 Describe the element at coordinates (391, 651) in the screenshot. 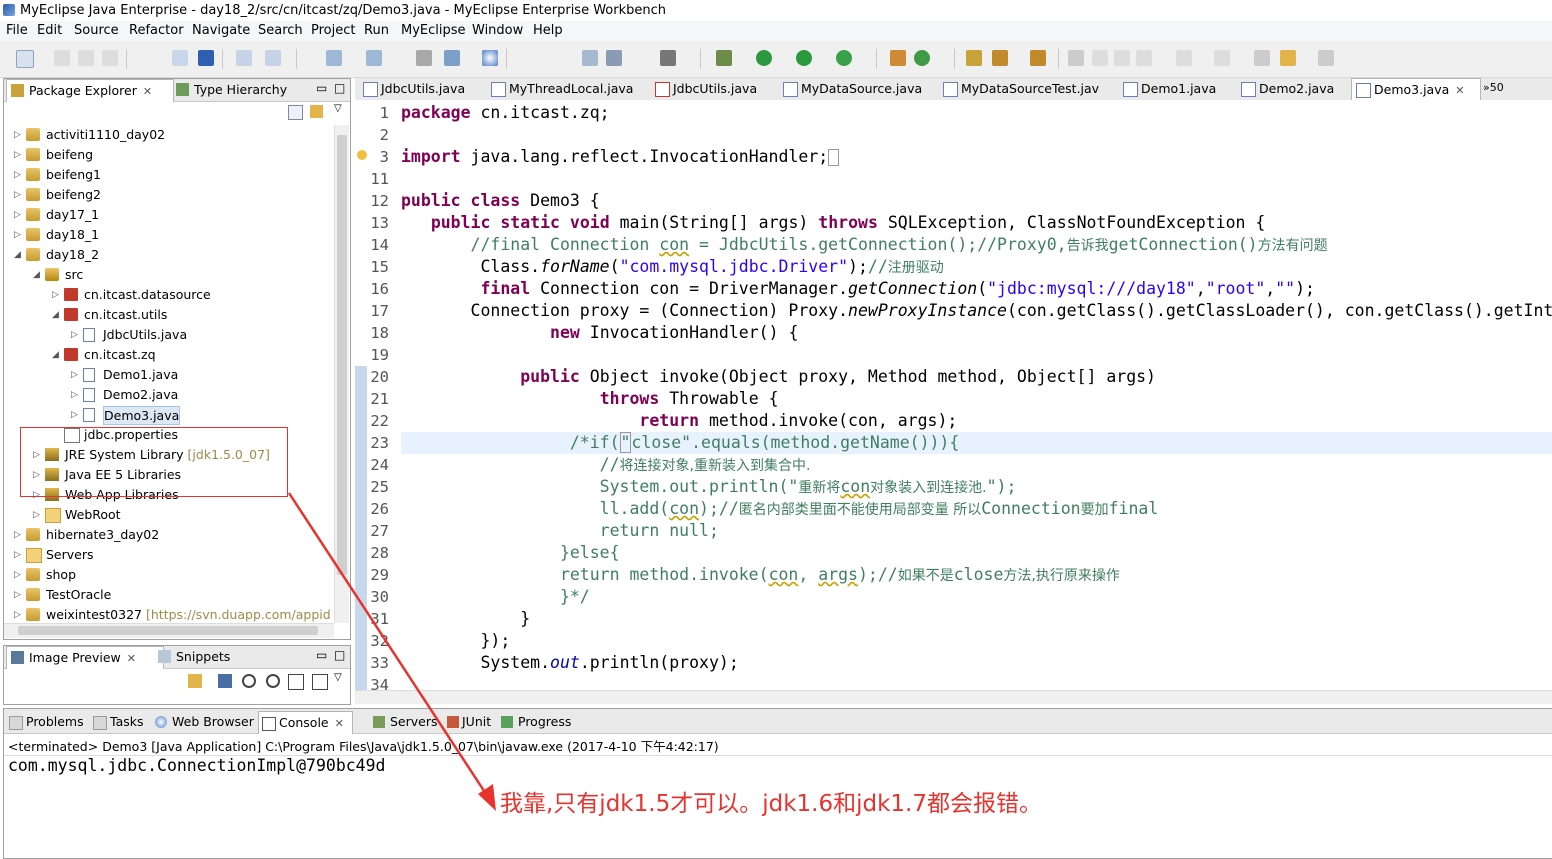

I see `annotation-arrow` at that location.